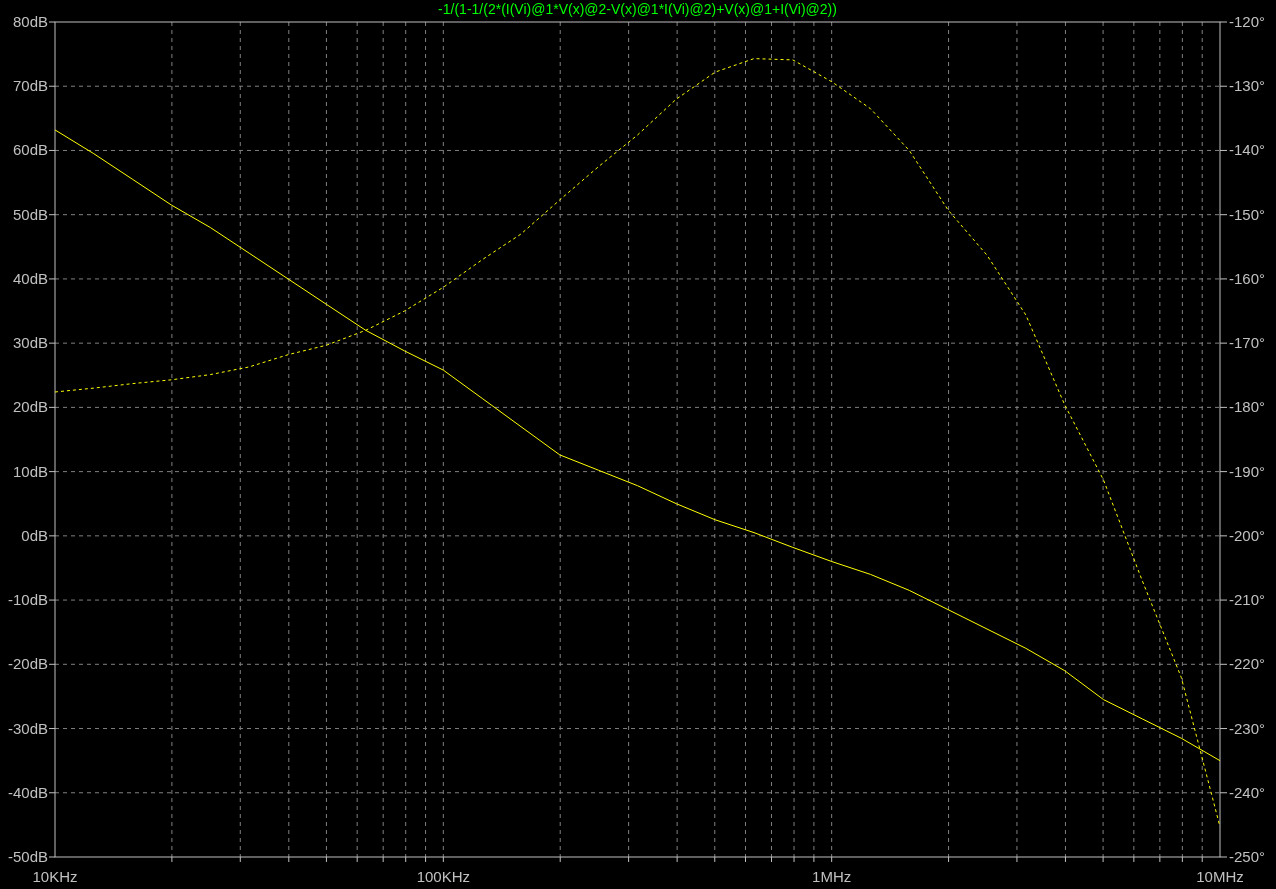  Describe the element at coordinates (30, 343) in the screenshot. I see `axis-label: 30dB` at that location.